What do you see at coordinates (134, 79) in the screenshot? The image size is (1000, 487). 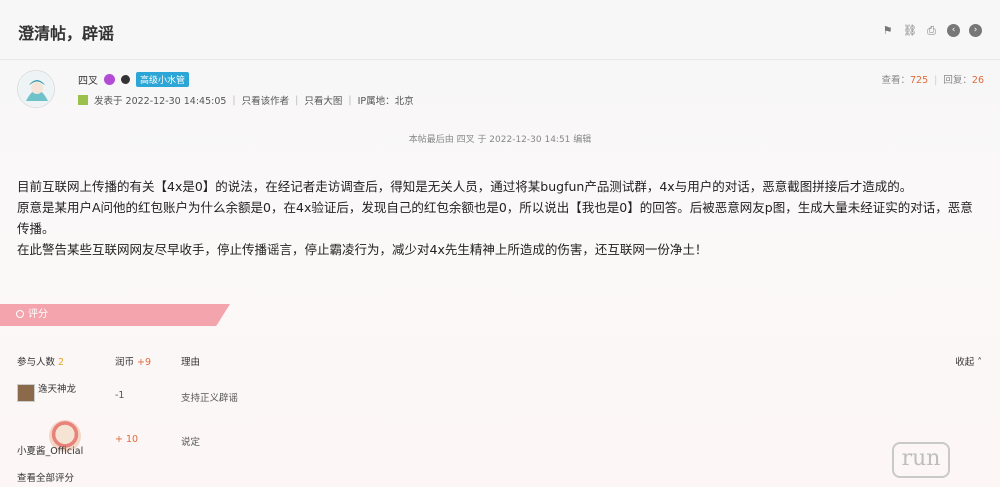 I see `author-line: 四叉 高级小水管` at bounding box center [134, 79].